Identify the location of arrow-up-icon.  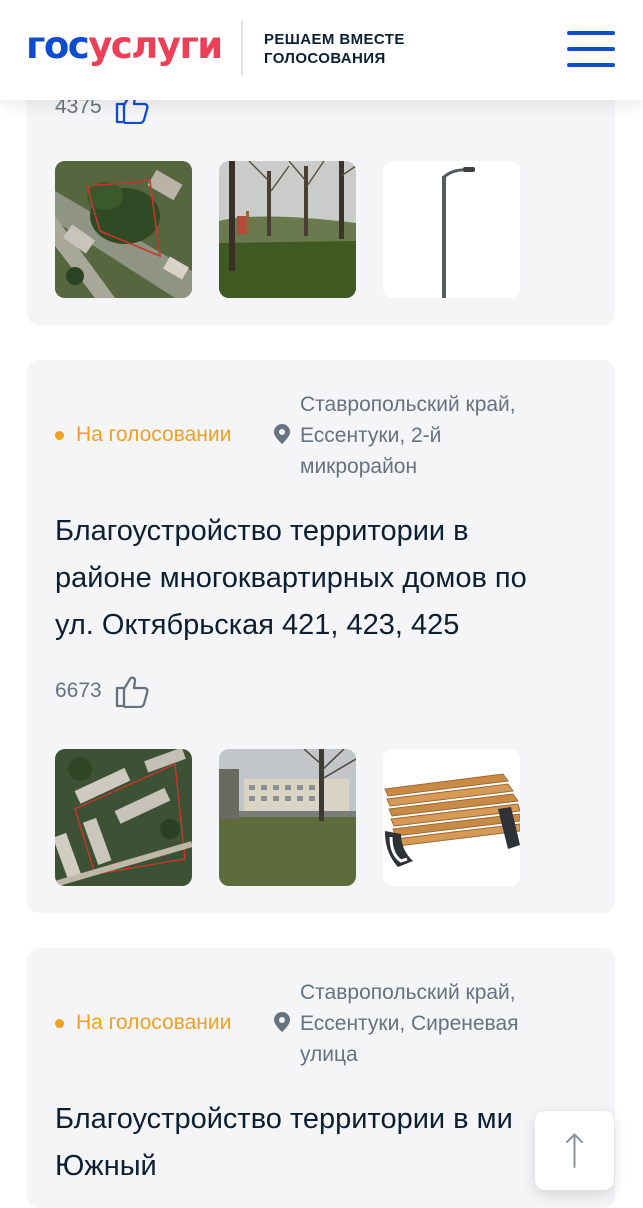
(574, 1150).